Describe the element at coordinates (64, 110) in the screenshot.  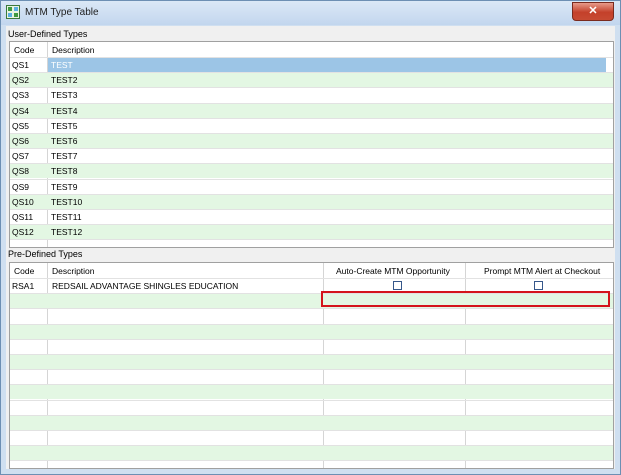
I see `row-description: TEST4` at that location.